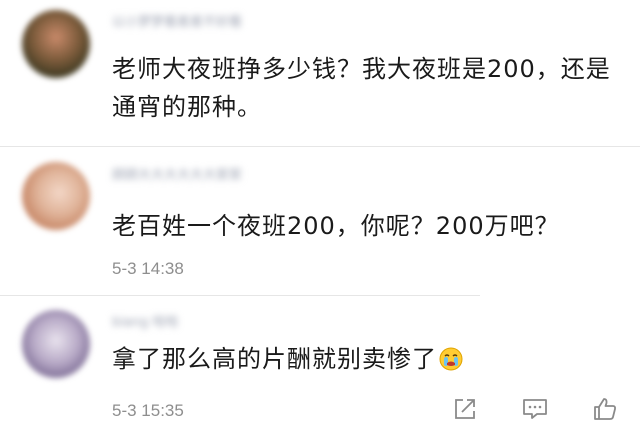  Describe the element at coordinates (361, 88) in the screenshot. I see `comment-text: 老师大夜班挣多少钱？我大夜班是200，还是通宵的那种。` at that location.